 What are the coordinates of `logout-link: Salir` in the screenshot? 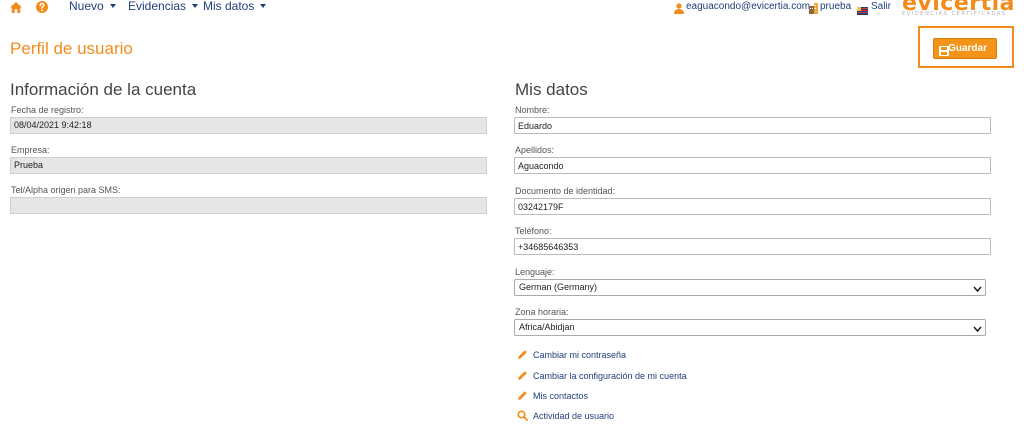 It's located at (881, 6).